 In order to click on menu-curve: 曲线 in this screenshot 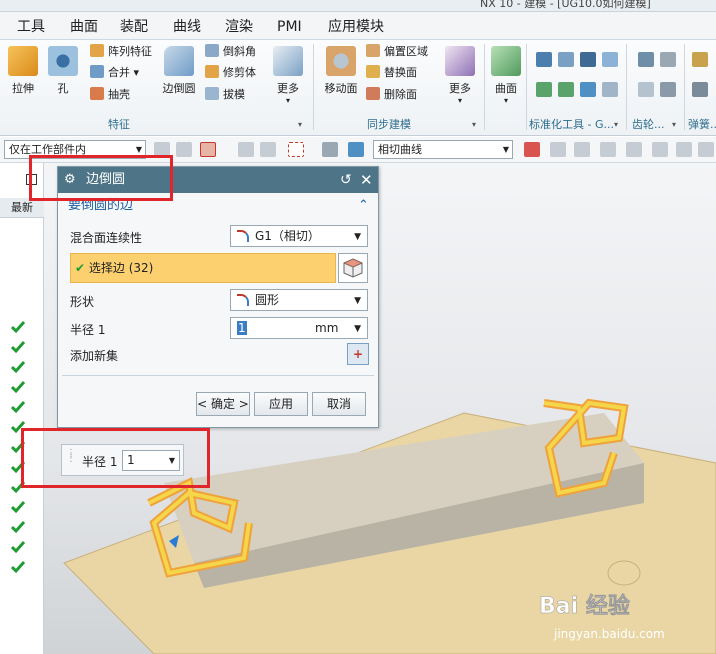, I will do `click(187, 27)`.